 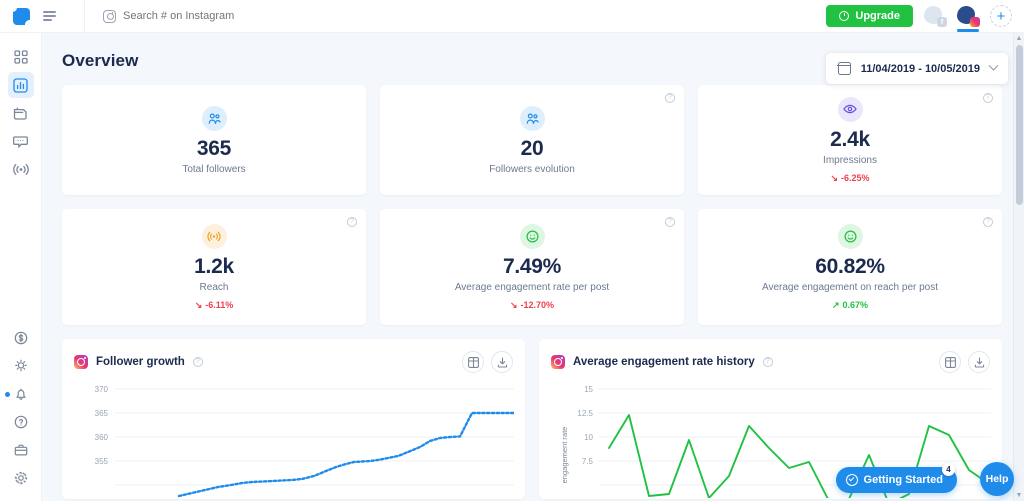 What do you see at coordinates (21, 267) in the screenshot?
I see `left-sidebar` at bounding box center [21, 267].